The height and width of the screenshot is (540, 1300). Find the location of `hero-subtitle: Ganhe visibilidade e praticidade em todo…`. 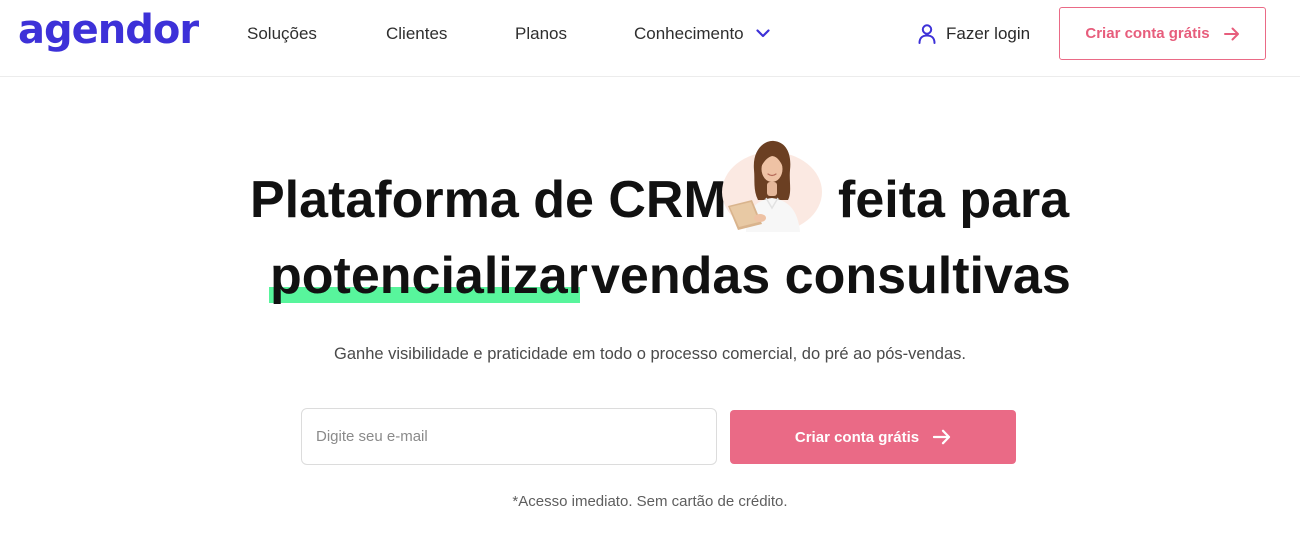

hero-subtitle: Ganhe visibilidade e praticidade em todo… is located at coordinates (650, 354).